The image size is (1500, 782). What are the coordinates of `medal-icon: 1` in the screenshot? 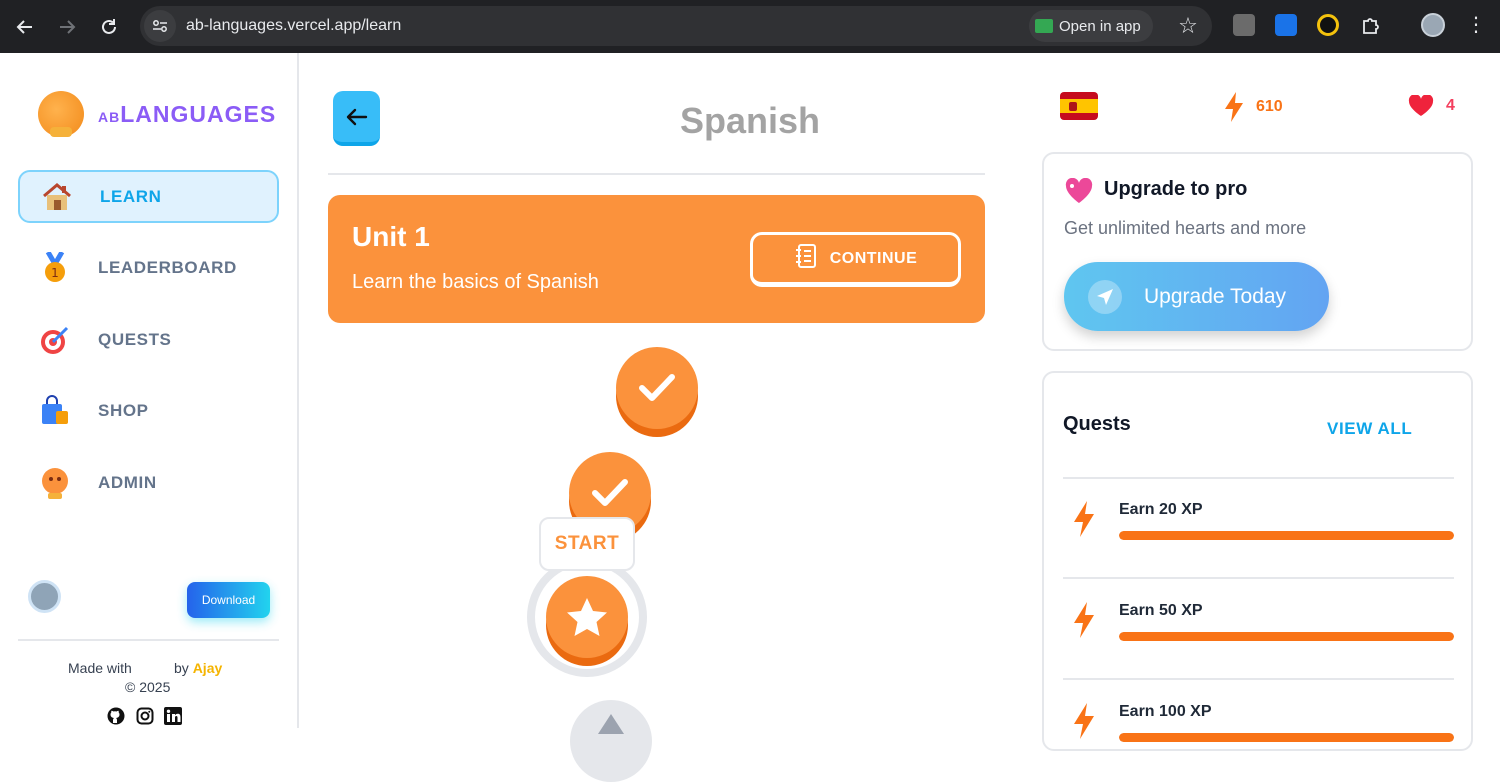 It's located at (55, 268).